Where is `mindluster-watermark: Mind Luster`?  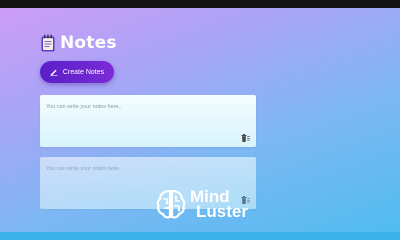 mindluster-watermark: Mind Luster is located at coordinates (202, 204).